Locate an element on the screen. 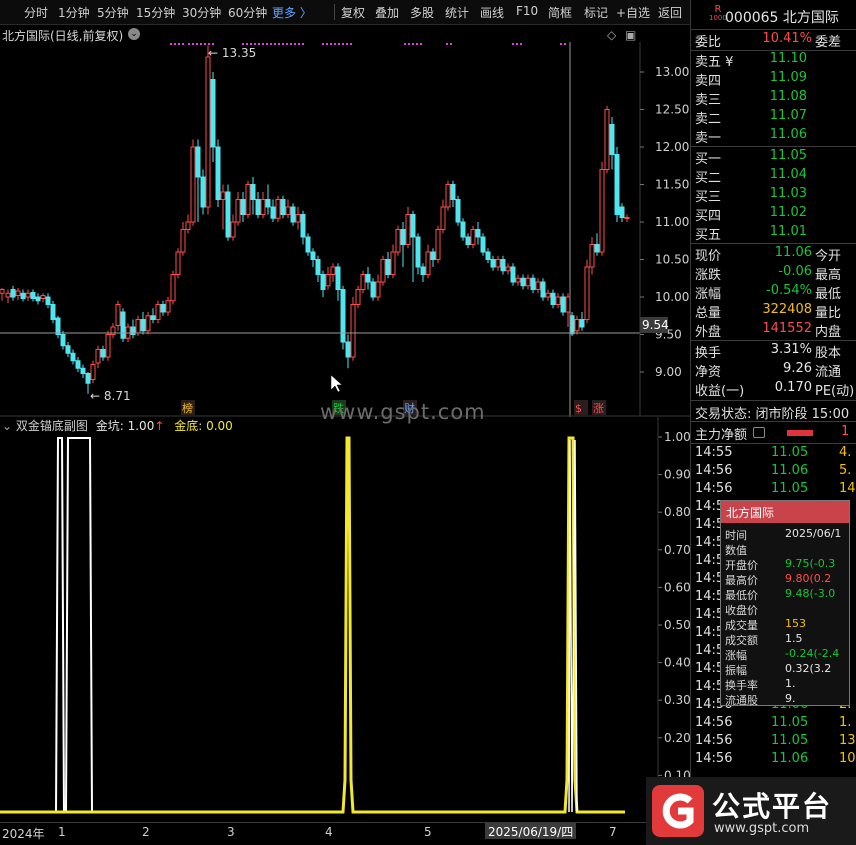  stat-row: 涨跌 -0.06 最高 is located at coordinates (768, 273).